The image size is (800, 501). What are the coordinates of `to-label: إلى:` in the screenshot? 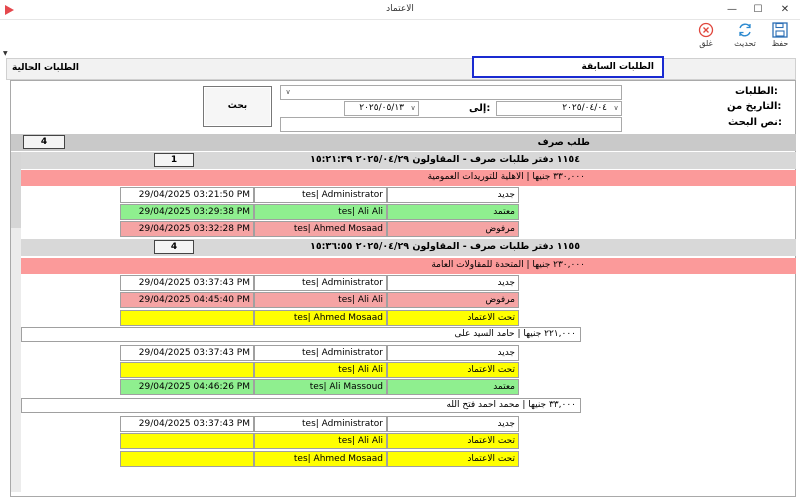 It's located at (480, 108).